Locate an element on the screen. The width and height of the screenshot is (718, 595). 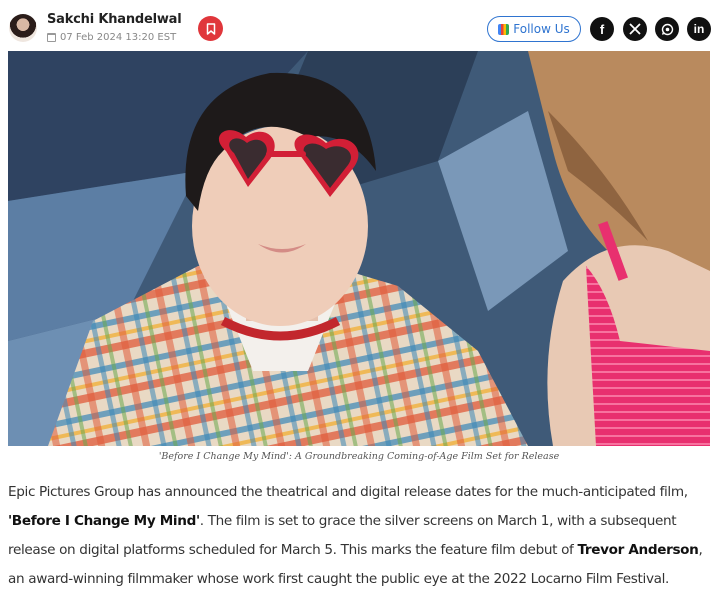
author-name: Sakchi Khandelwal is located at coordinates (114, 19).